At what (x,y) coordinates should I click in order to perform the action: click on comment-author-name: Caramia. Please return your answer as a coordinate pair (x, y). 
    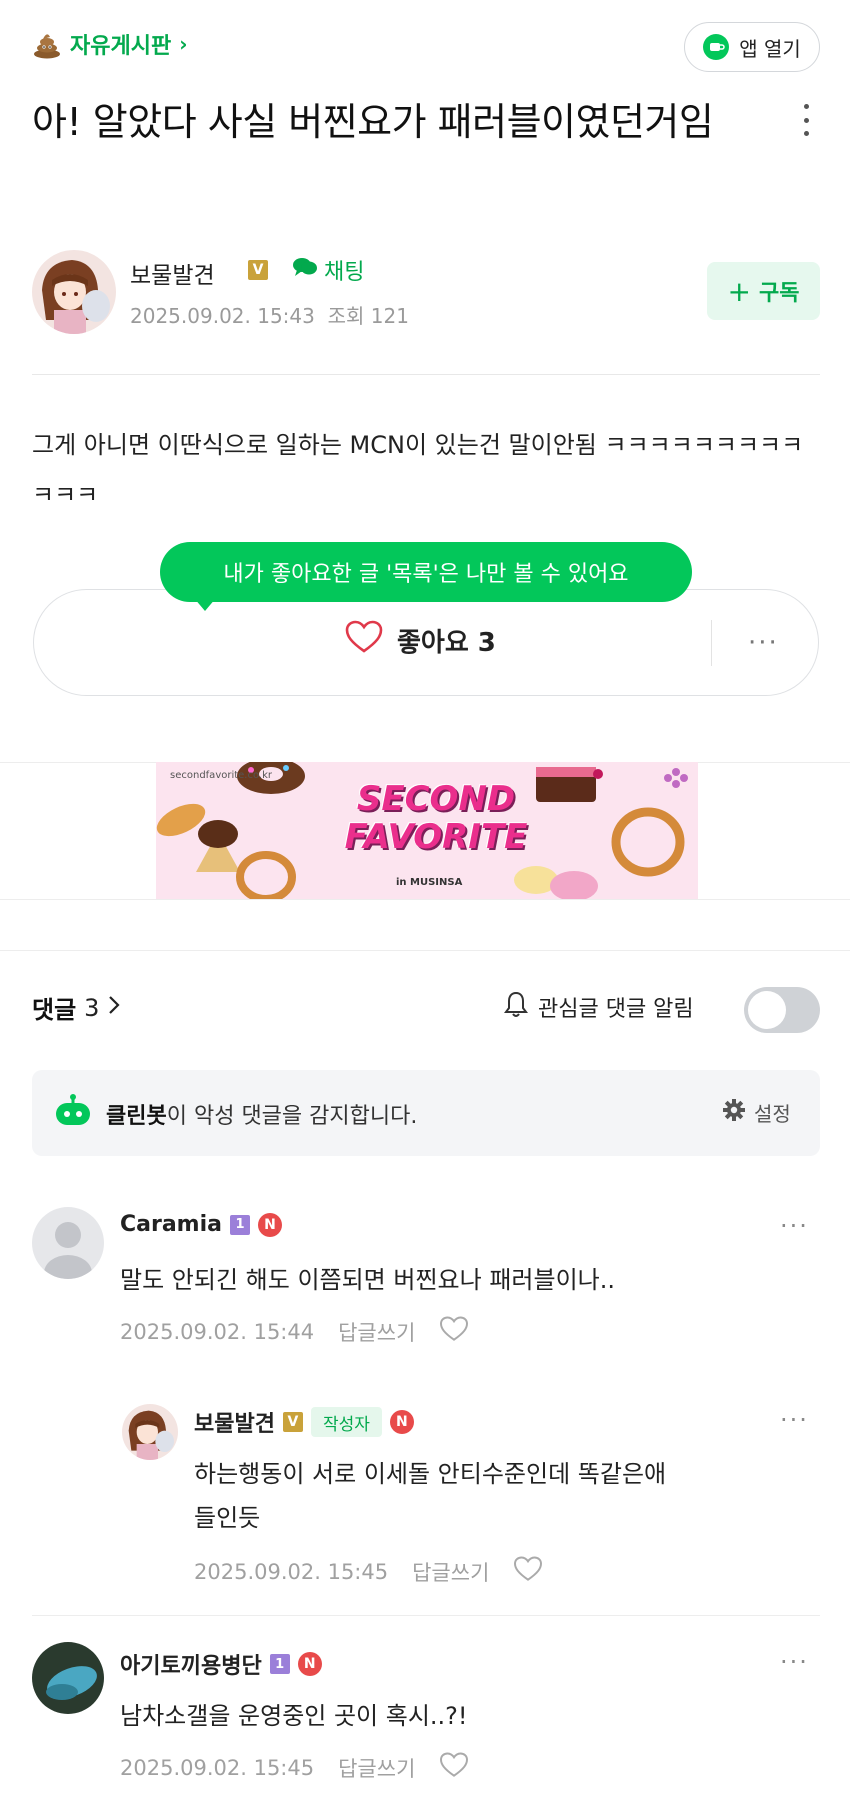
    Looking at the image, I should click on (171, 1224).